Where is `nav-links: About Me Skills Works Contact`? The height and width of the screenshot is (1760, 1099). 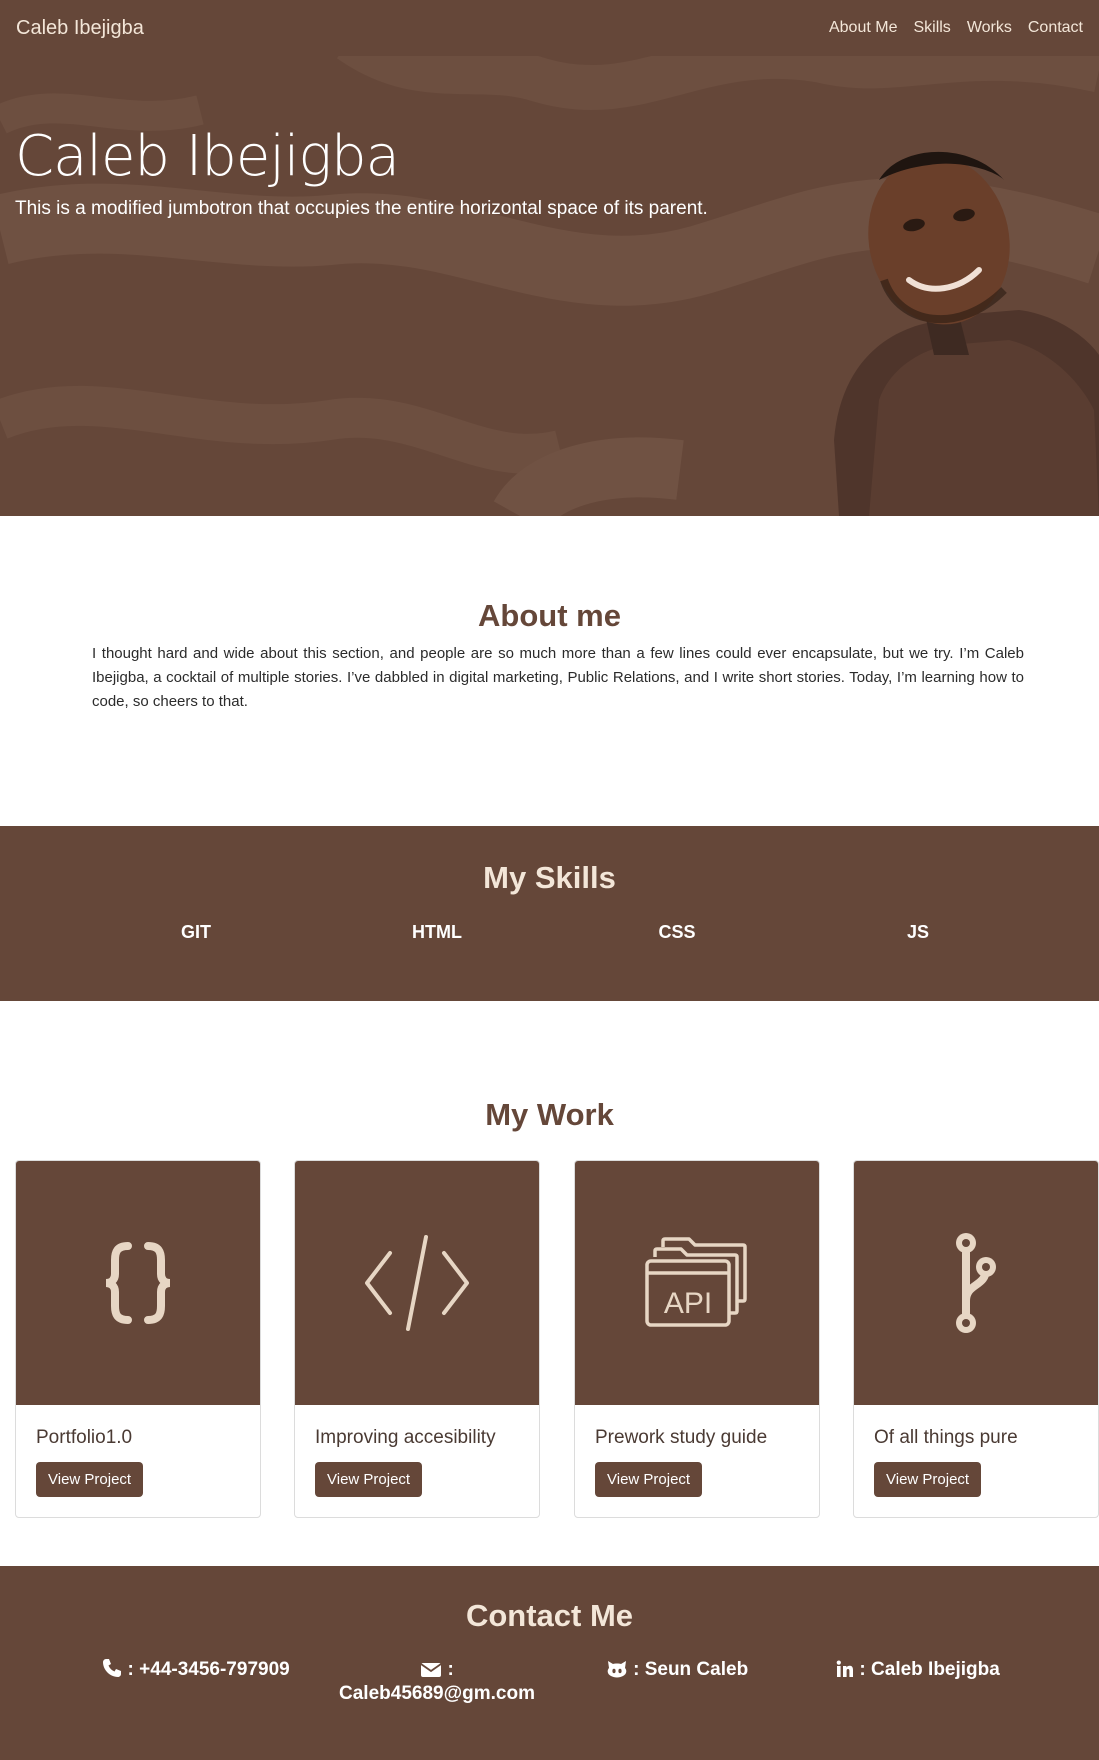 nav-links: About Me Skills Works Contact is located at coordinates (956, 28).